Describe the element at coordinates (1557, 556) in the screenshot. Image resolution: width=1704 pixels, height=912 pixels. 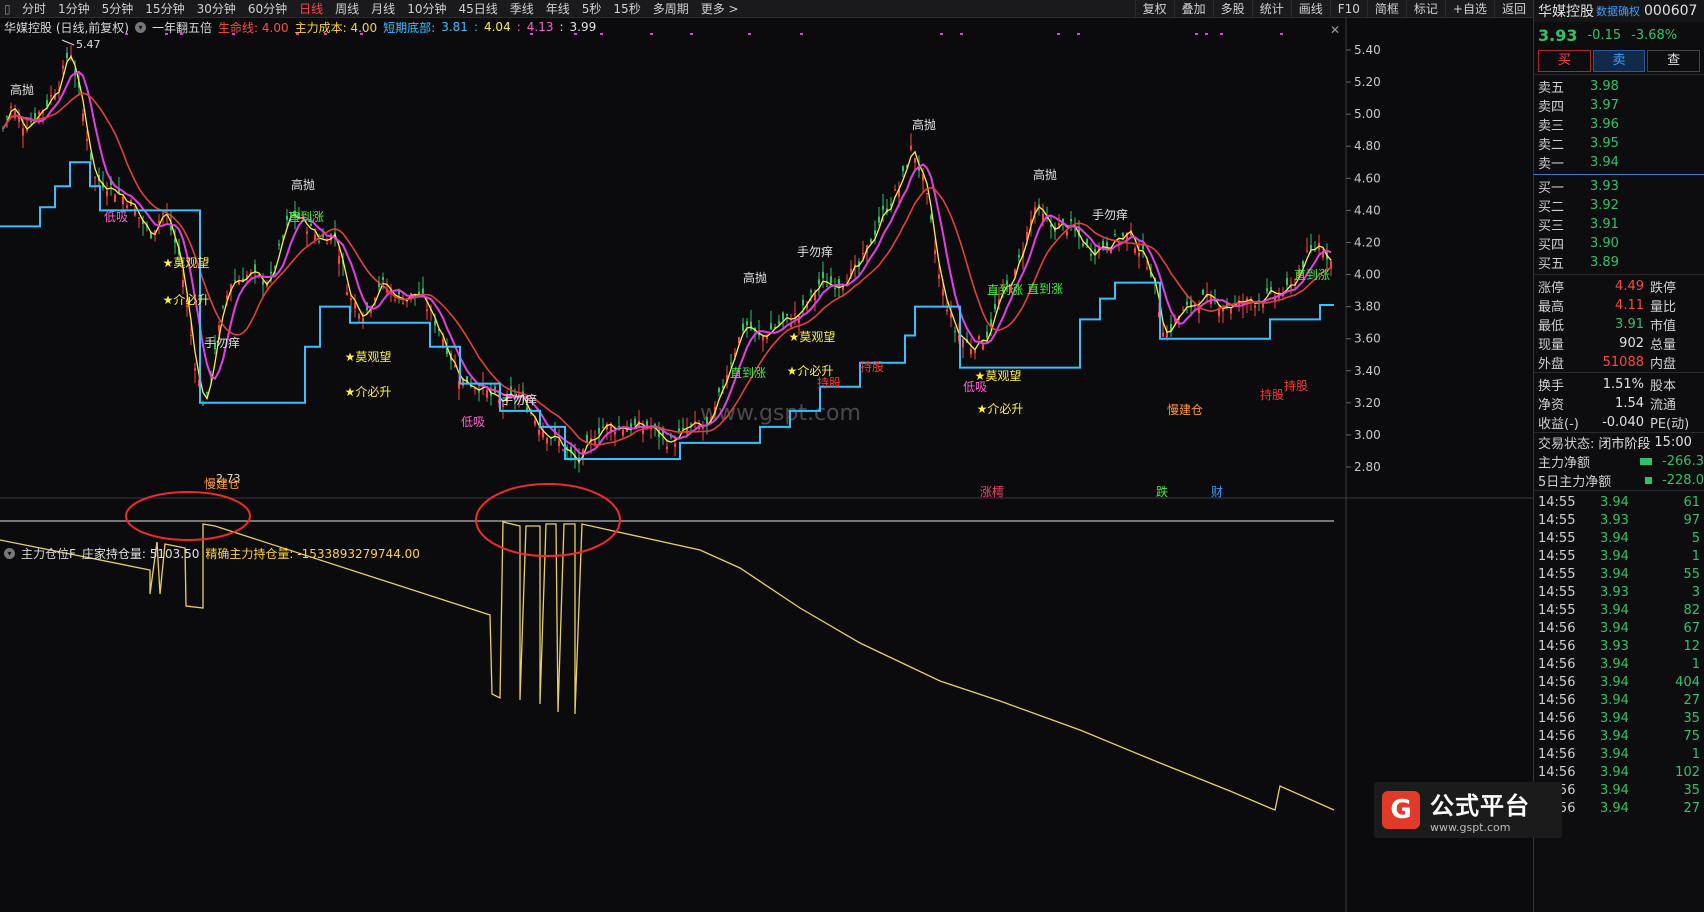
I see `tick-time: 14:55` at that location.